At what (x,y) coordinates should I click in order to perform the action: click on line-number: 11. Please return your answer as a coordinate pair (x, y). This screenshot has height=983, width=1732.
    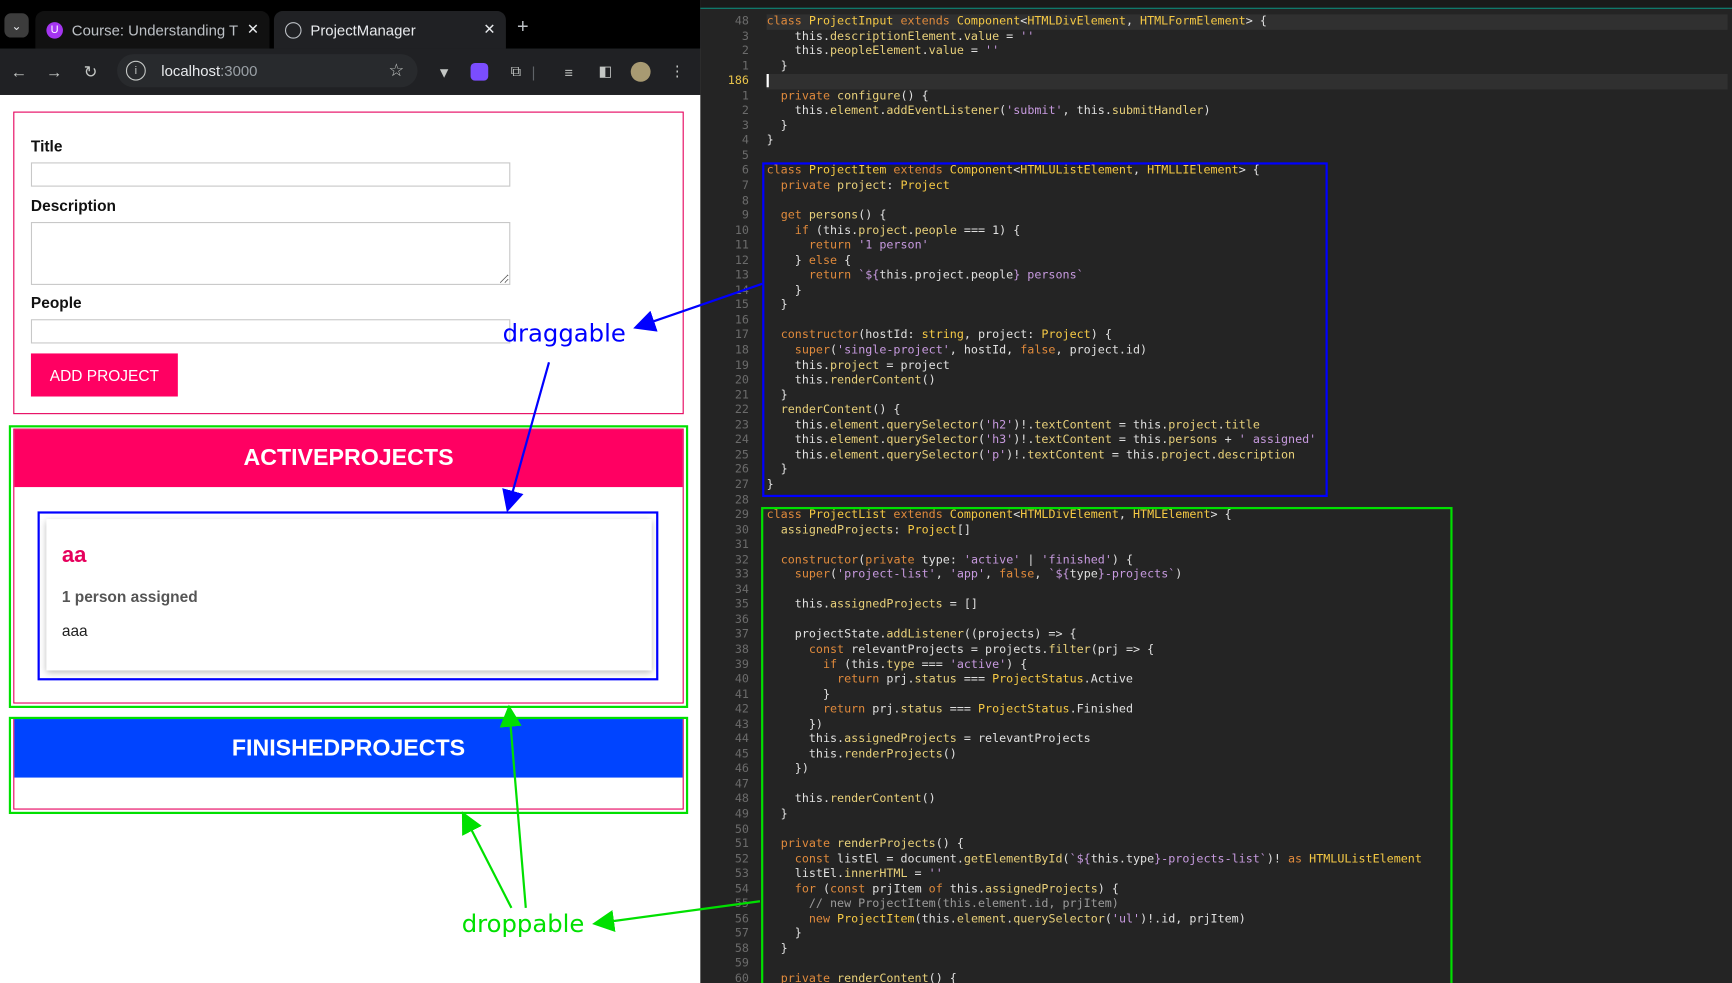
    Looking at the image, I should click on (741, 245).